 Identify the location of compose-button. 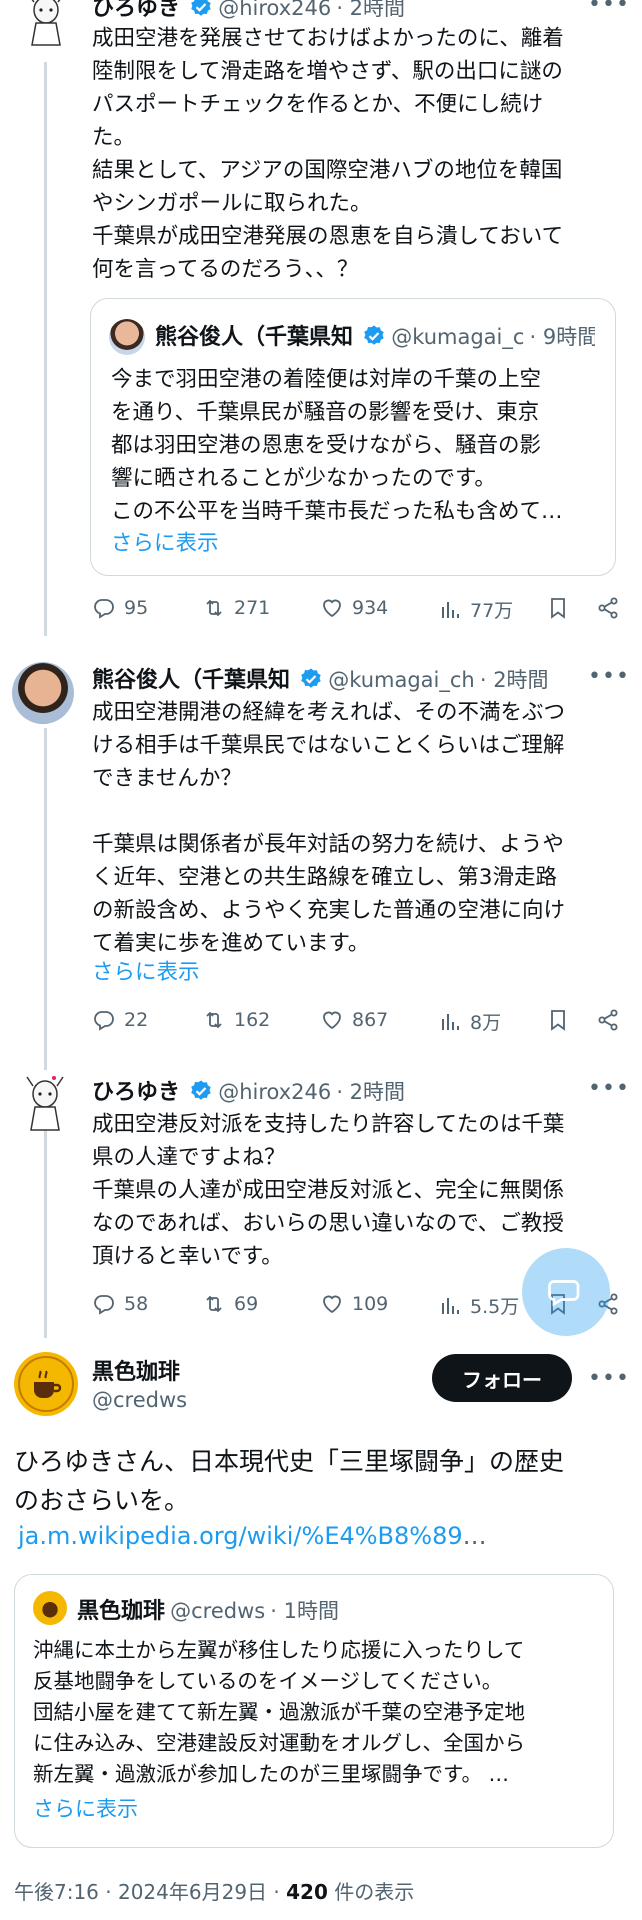
(566, 1292).